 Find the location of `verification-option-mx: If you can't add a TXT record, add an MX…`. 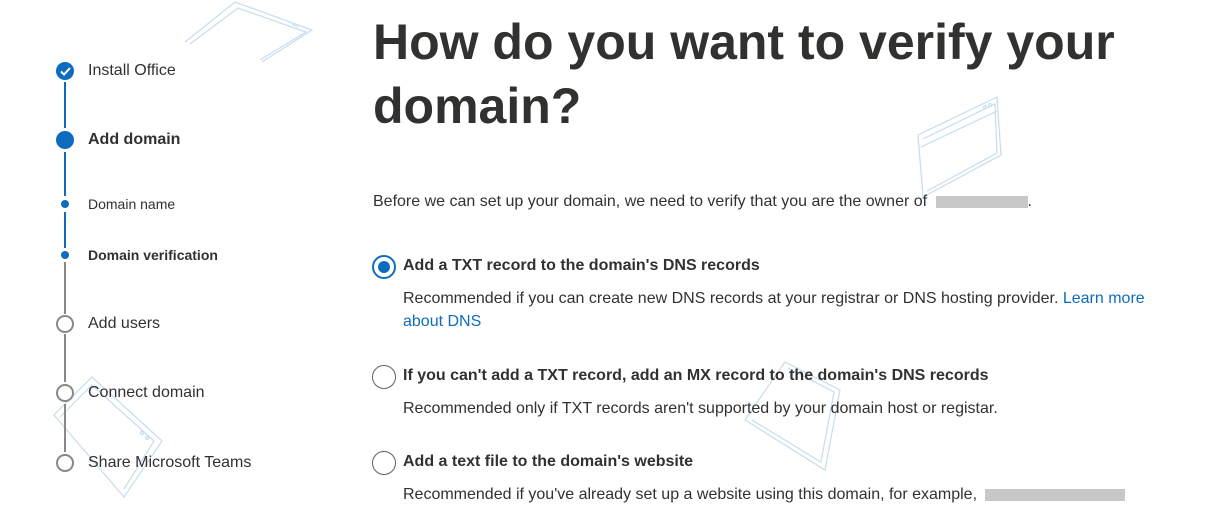

verification-option-mx: If you can't add a TXT record, add an MX… is located at coordinates (772, 392).